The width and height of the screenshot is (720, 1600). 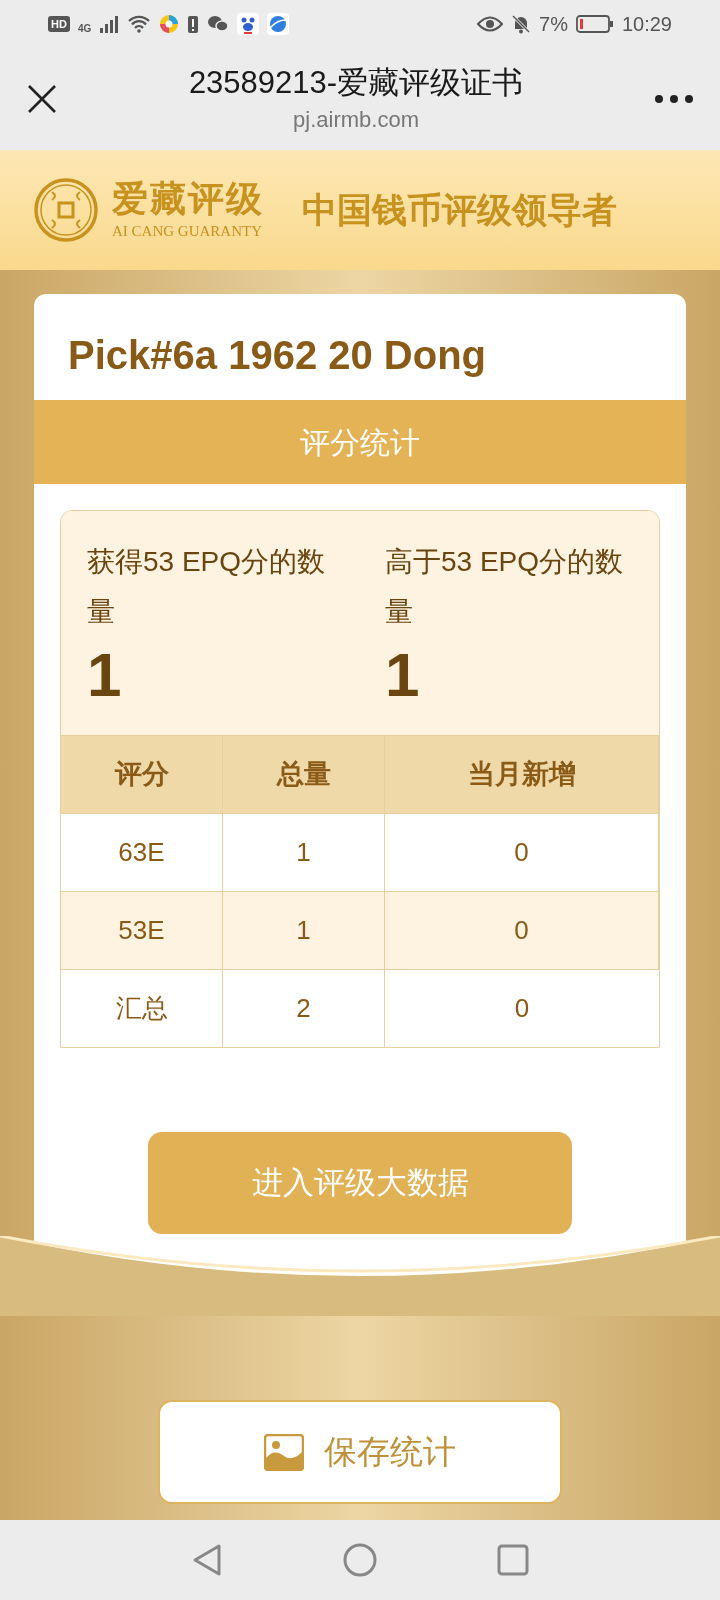 What do you see at coordinates (207, 587) in the screenshot?
I see `stat-label: 获得53 EPQ分的数量` at bounding box center [207, 587].